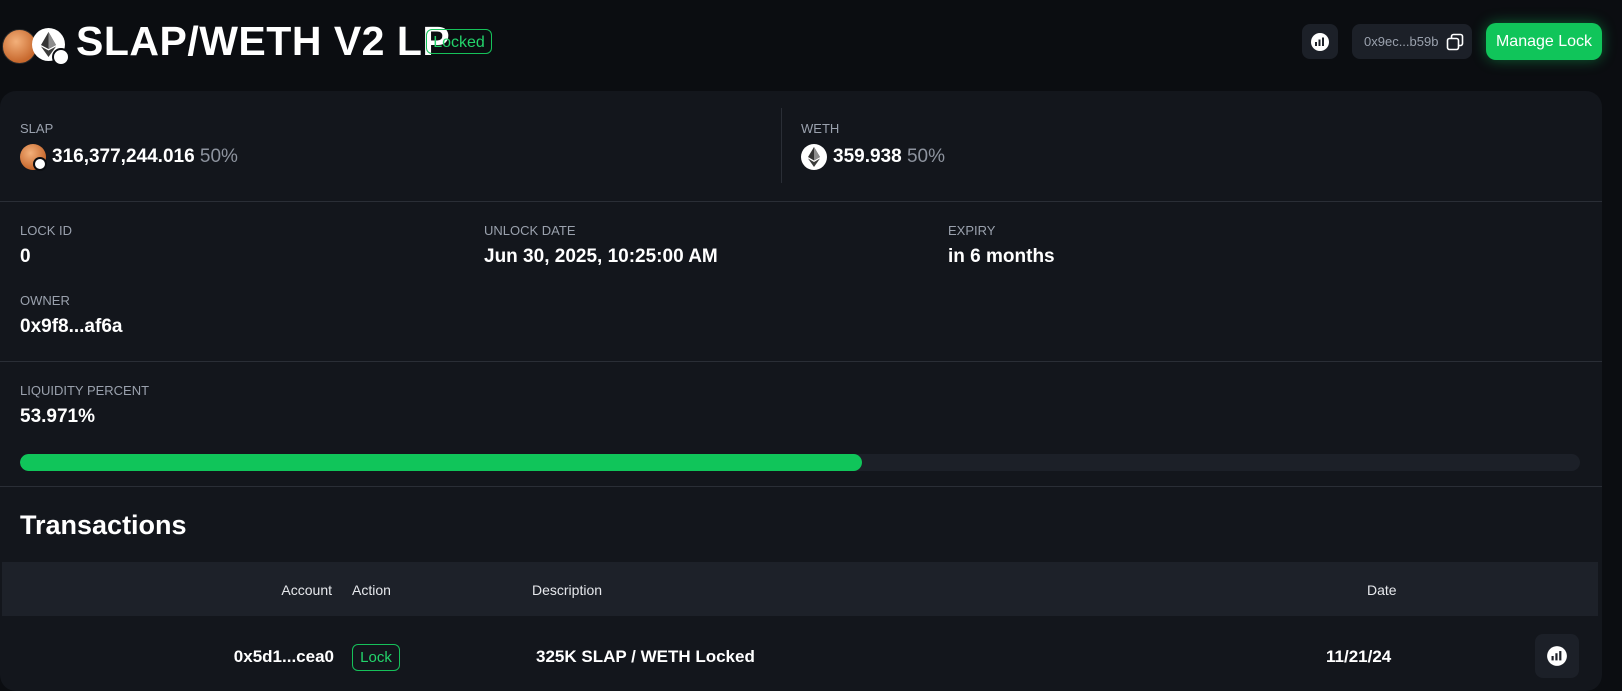 The image size is (1622, 691). I want to click on status-badge: Locked, so click(459, 41).